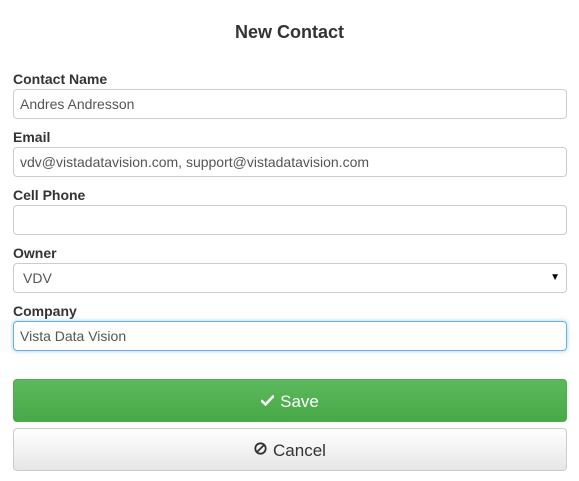 This screenshot has width=579, height=481. I want to click on cell-phone-label: Cell Phone, so click(49, 195).